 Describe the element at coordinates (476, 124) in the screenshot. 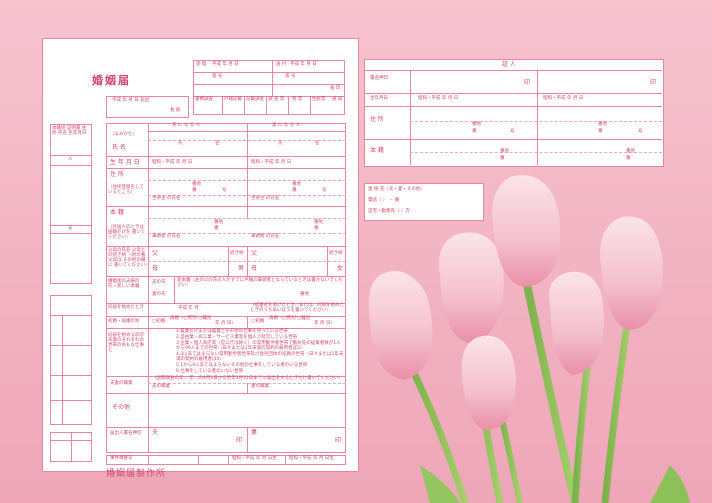

I see `witness1-address-banchi: 番地` at that location.